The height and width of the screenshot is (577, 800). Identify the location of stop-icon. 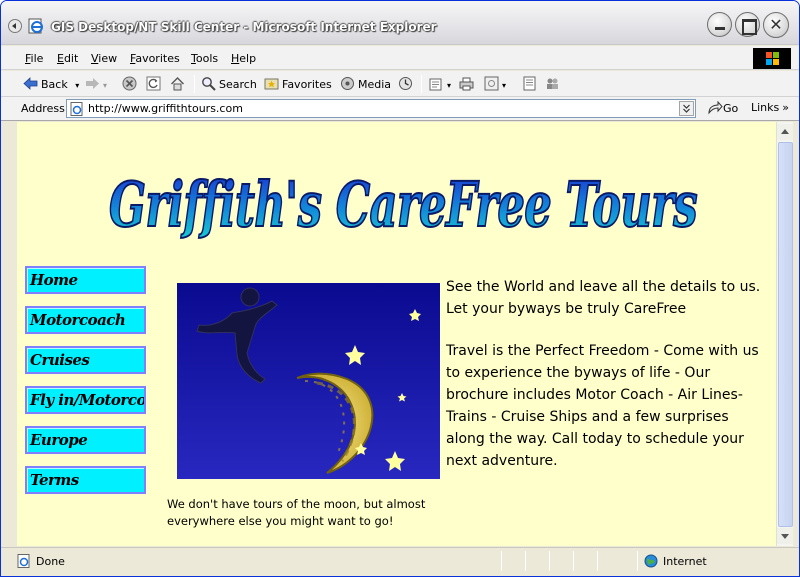
(129, 83).